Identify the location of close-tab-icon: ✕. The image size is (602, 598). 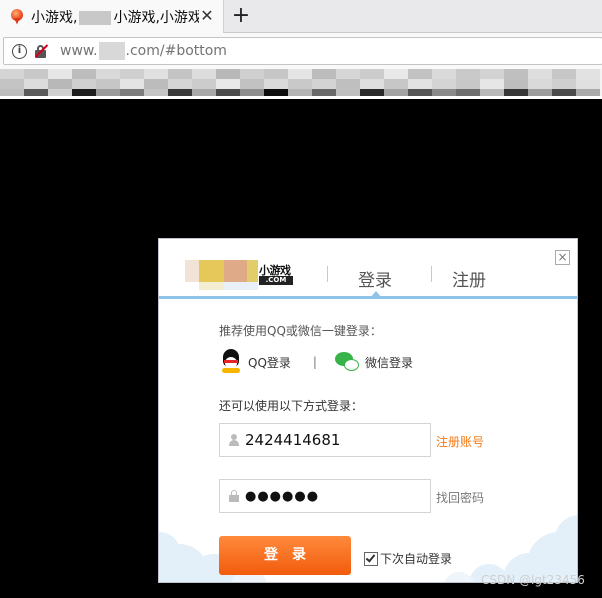
(207, 16).